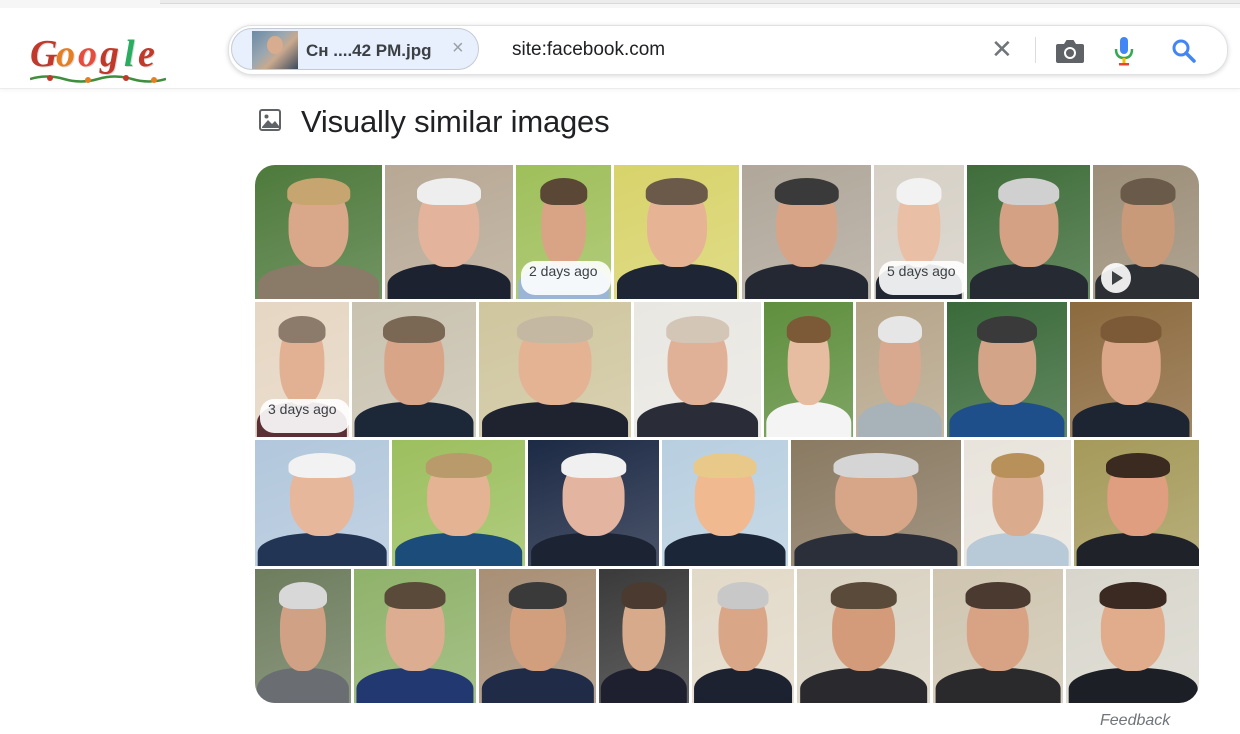 The image size is (1240, 734). What do you see at coordinates (1184, 51) in the screenshot?
I see `search-icon` at bounding box center [1184, 51].